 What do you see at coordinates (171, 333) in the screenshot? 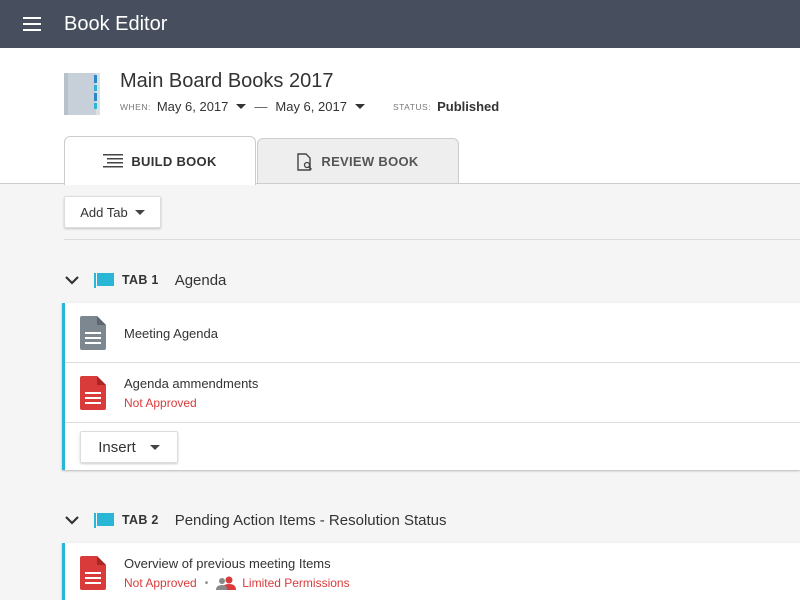
I see `item-title: Meeting Agenda` at bounding box center [171, 333].